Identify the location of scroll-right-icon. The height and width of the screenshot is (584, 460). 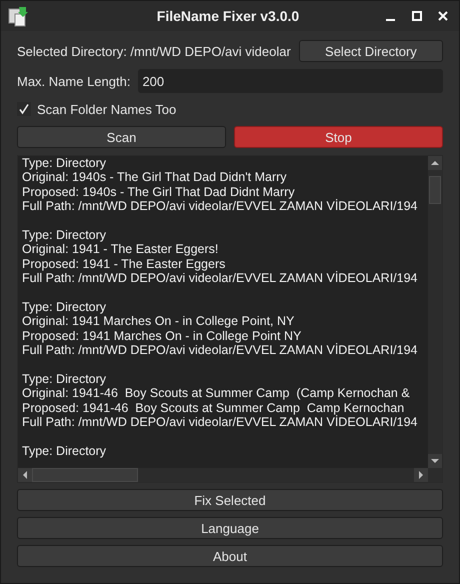
(421, 475).